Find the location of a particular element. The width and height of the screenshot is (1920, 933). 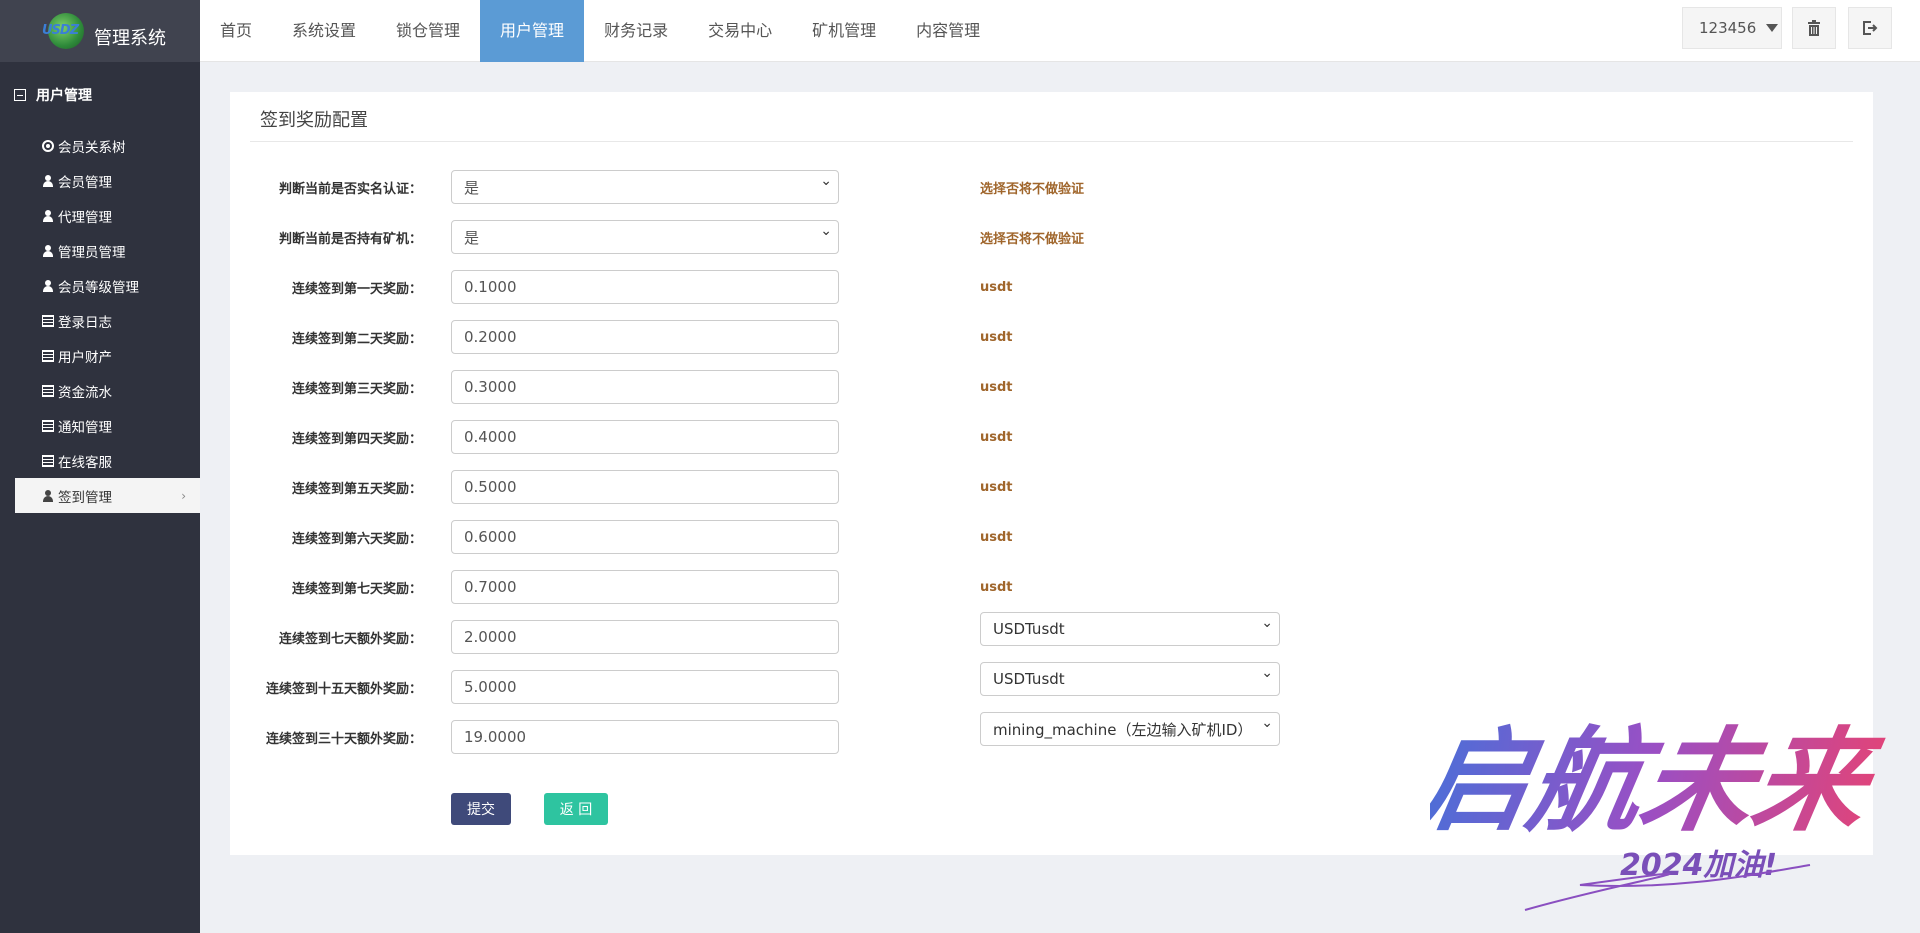

globe-logo-icon: USDZ is located at coordinates (65, 31).